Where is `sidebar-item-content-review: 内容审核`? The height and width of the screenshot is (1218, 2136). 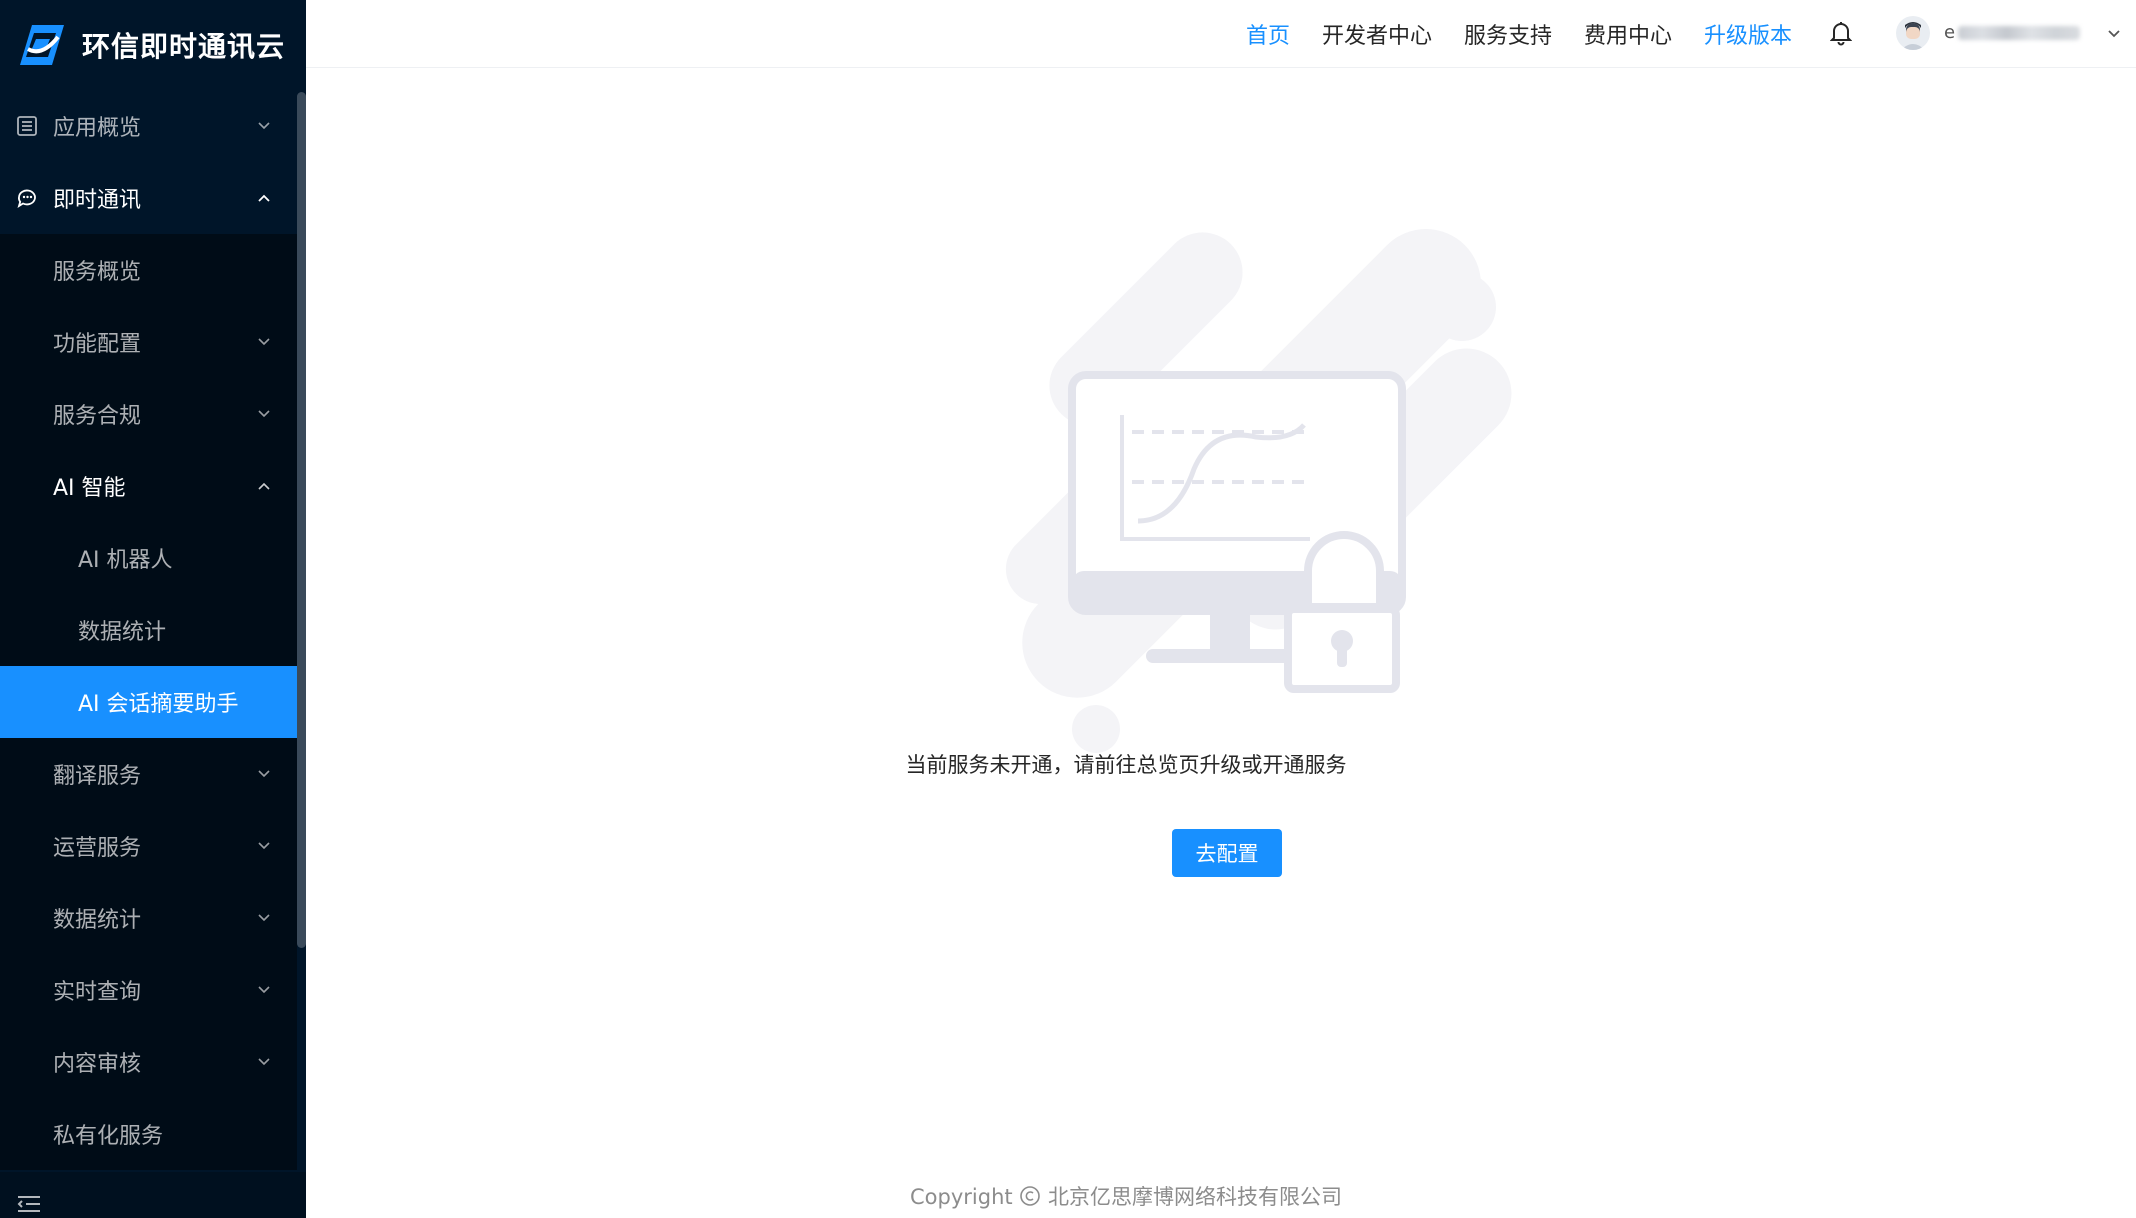 sidebar-item-content-review: 内容审核 is located at coordinates (148, 1062).